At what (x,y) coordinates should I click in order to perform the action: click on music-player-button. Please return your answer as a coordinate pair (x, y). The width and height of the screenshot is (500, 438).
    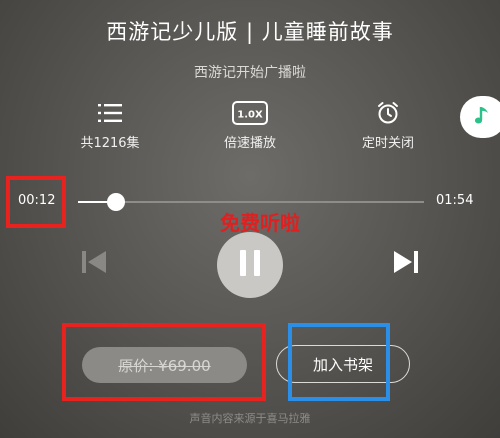
    Looking at the image, I should click on (480, 117).